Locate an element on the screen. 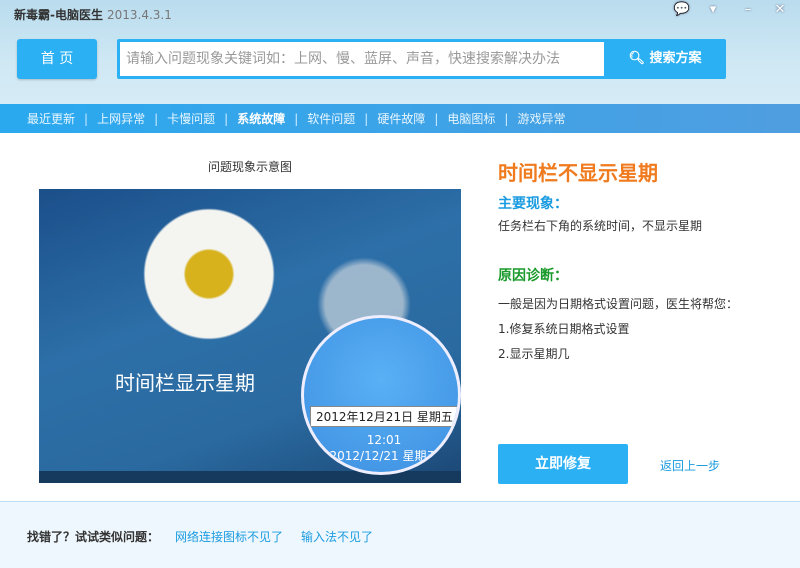 Image resolution: width=800 pixels, height=568 pixels. flower-graphic is located at coordinates (209, 274).